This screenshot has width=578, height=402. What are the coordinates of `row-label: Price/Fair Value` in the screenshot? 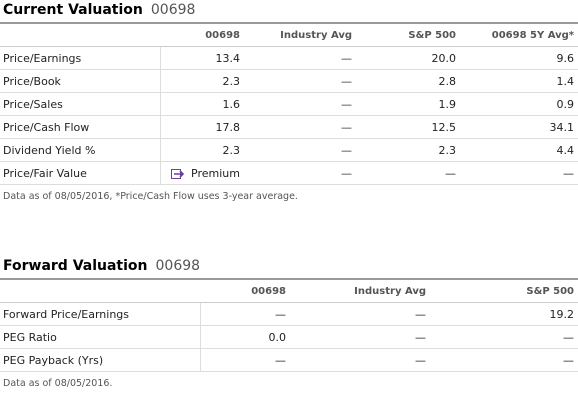 It's located at (80, 173).